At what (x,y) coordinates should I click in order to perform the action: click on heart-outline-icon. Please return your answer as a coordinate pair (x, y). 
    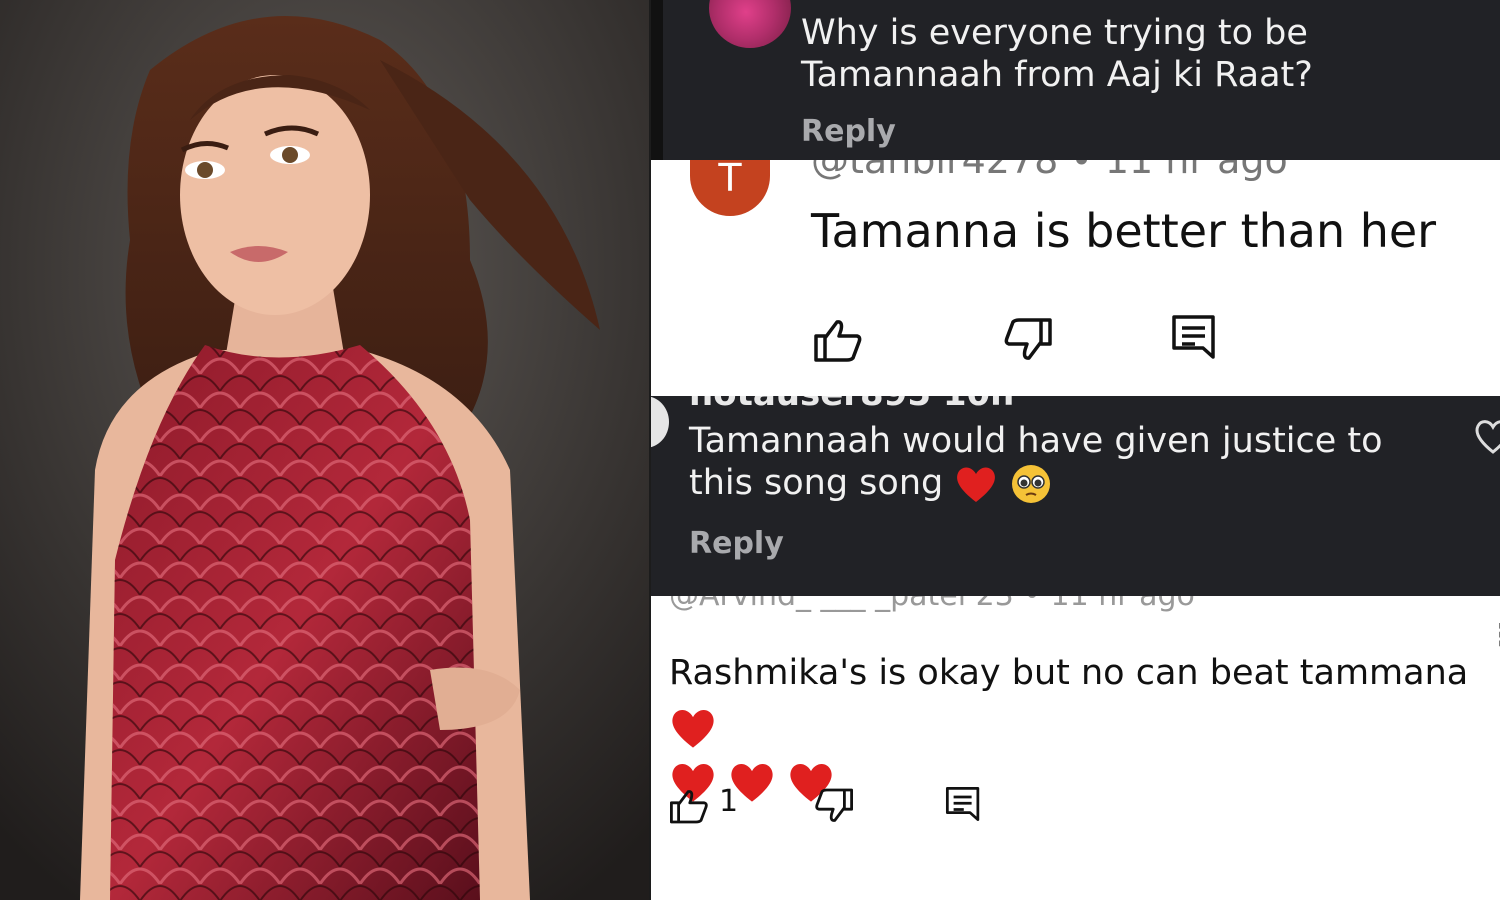
    Looking at the image, I should click on (1486, 436).